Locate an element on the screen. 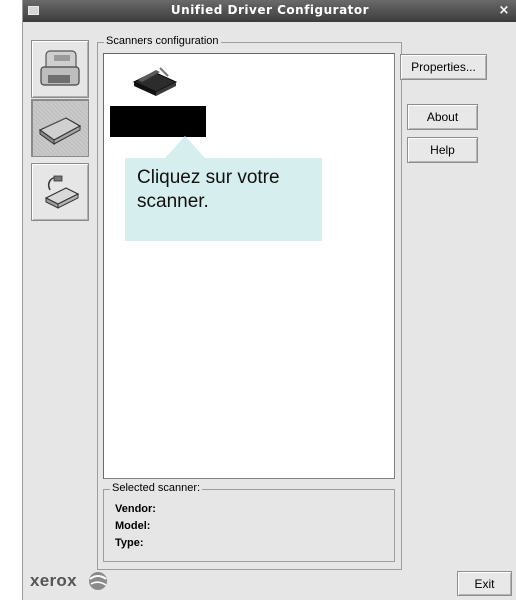  close-button: × is located at coordinates (504, 11).